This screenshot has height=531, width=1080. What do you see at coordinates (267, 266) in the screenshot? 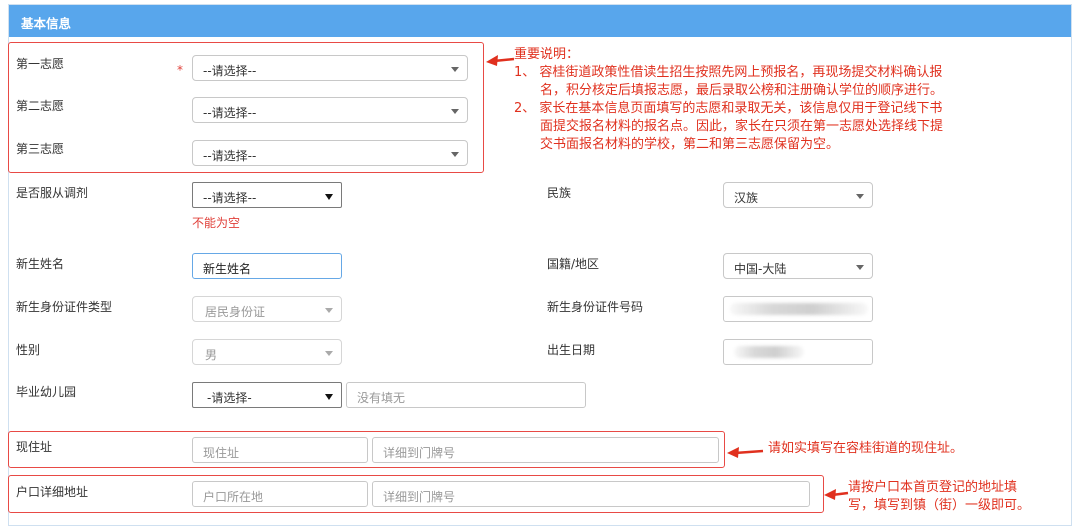
I see `student-name-input: 新生姓名` at bounding box center [267, 266].